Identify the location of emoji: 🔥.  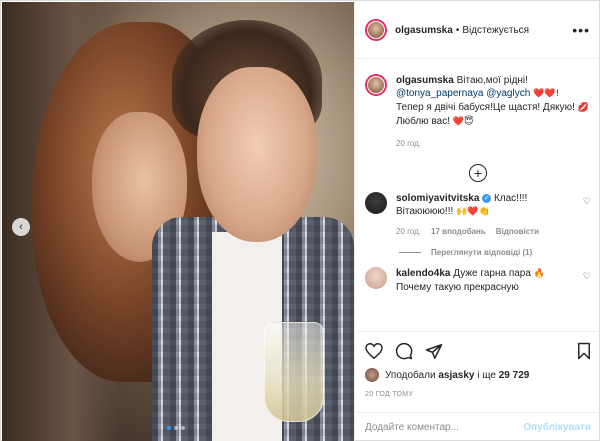
(539, 274).